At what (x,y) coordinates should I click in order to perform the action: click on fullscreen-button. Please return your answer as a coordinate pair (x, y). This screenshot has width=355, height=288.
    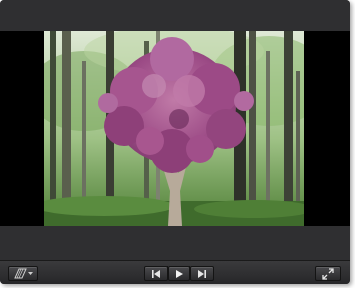
    Looking at the image, I should click on (328, 273).